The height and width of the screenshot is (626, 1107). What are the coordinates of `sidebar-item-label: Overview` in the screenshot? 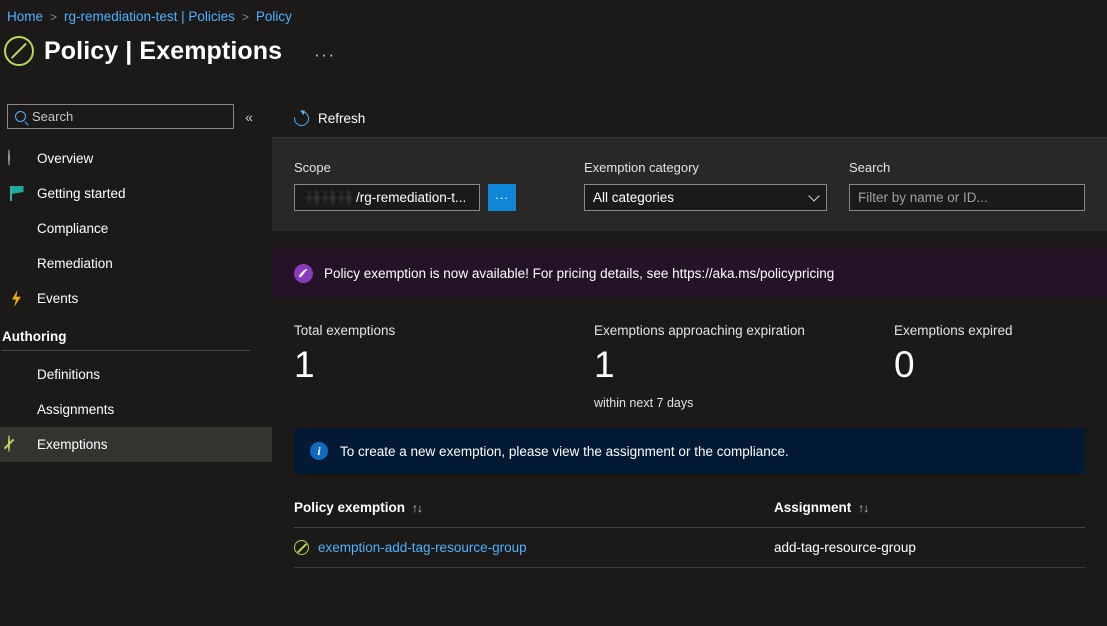 It's located at (65, 158).